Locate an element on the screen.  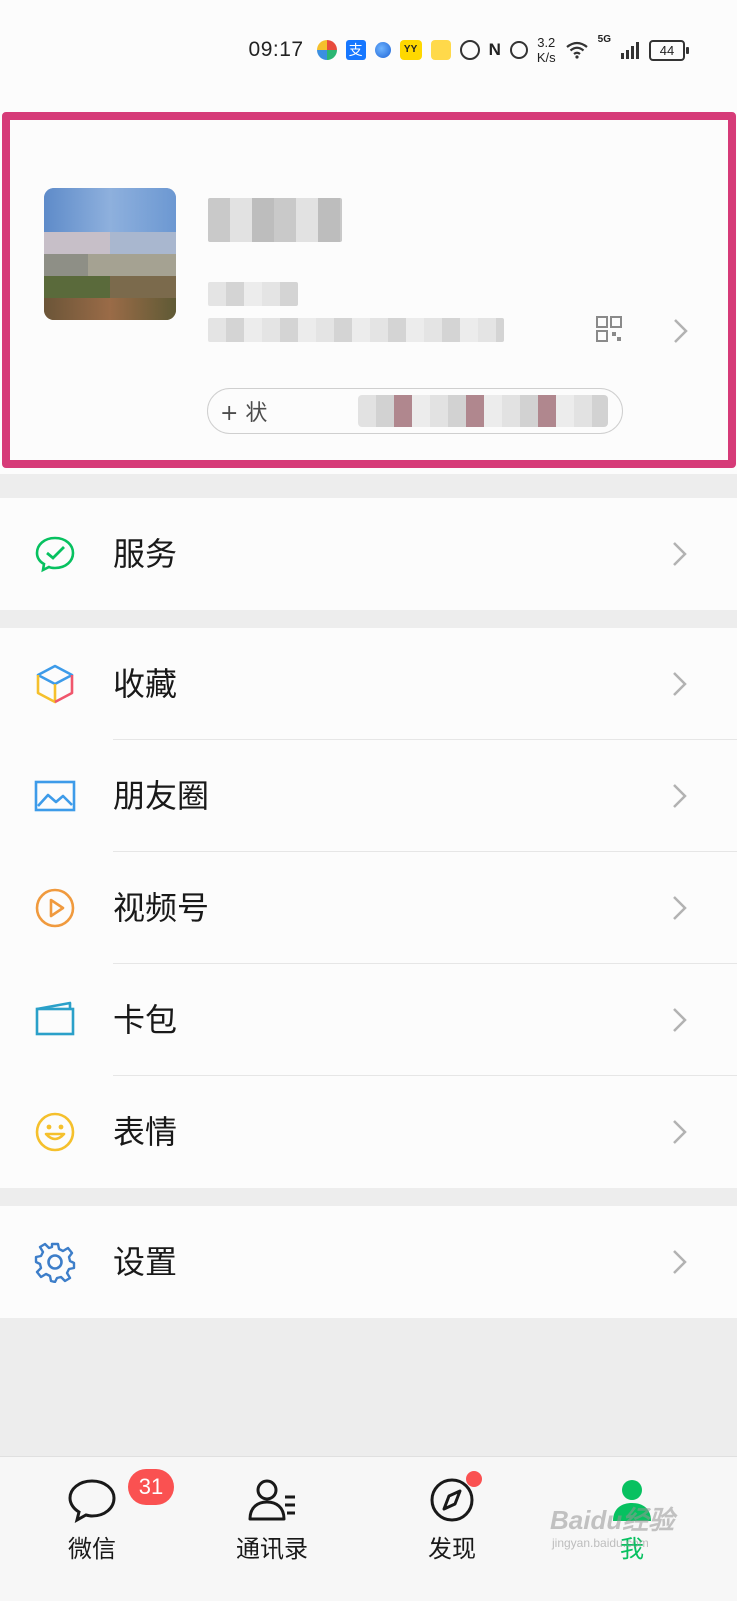
contacts-icon is located at coordinates (271, 1500).